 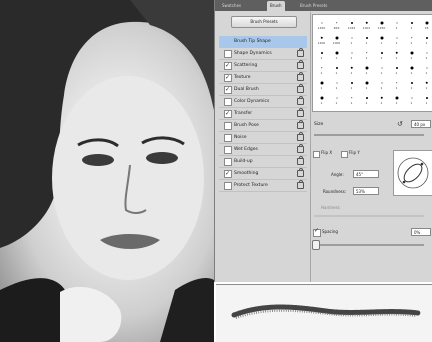 What do you see at coordinates (263, 102) in the screenshot?
I see `option-color-dynamics: Color Dynamics` at bounding box center [263, 102].